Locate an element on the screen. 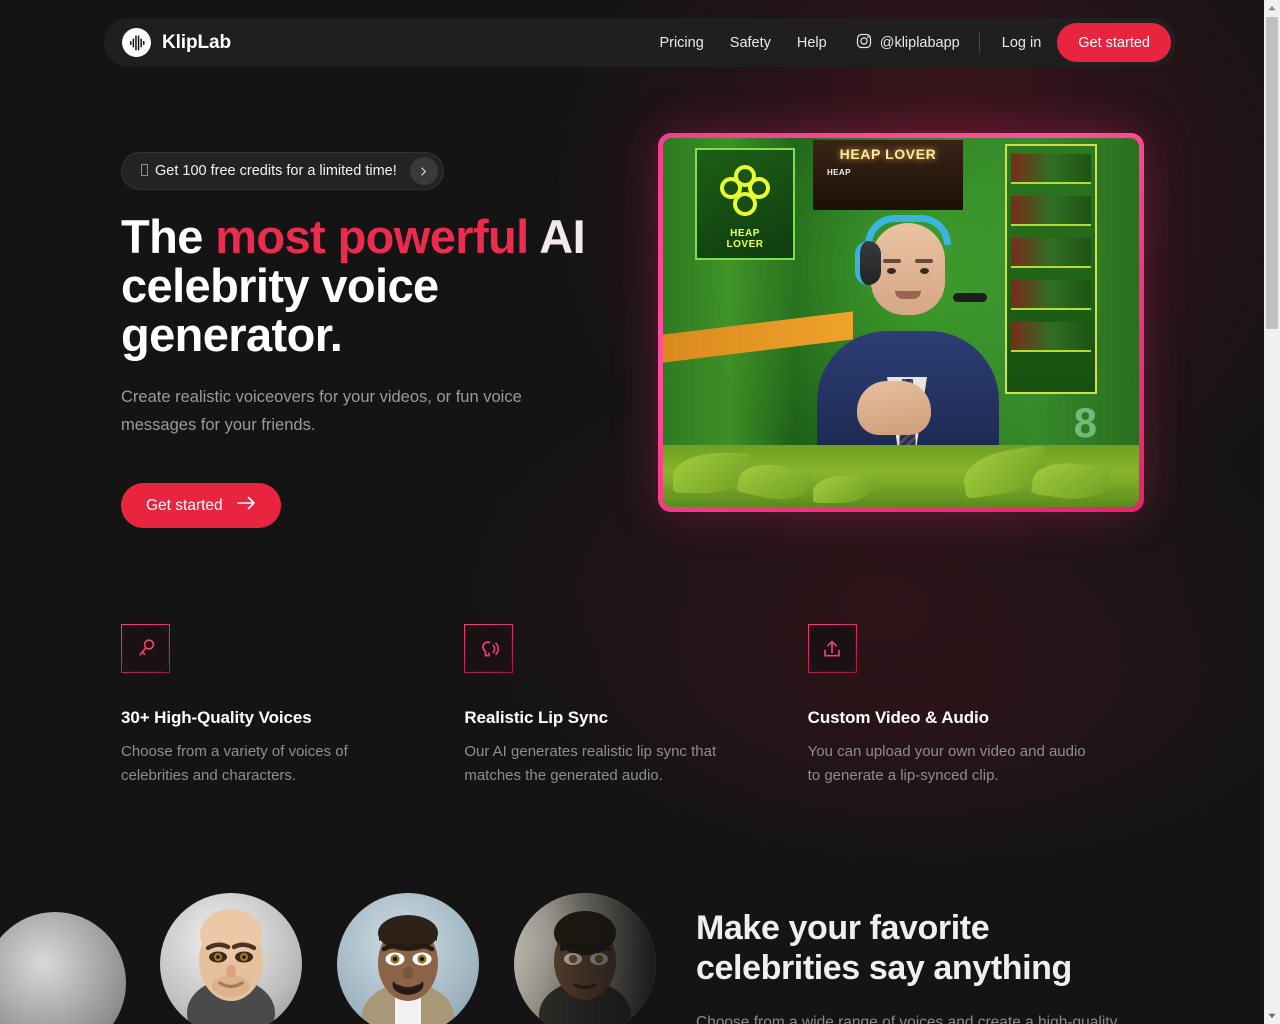 The height and width of the screenshot is (1024, 1280). nav-link-instagram: @kliplabapp is located at coordinates (906, 43).